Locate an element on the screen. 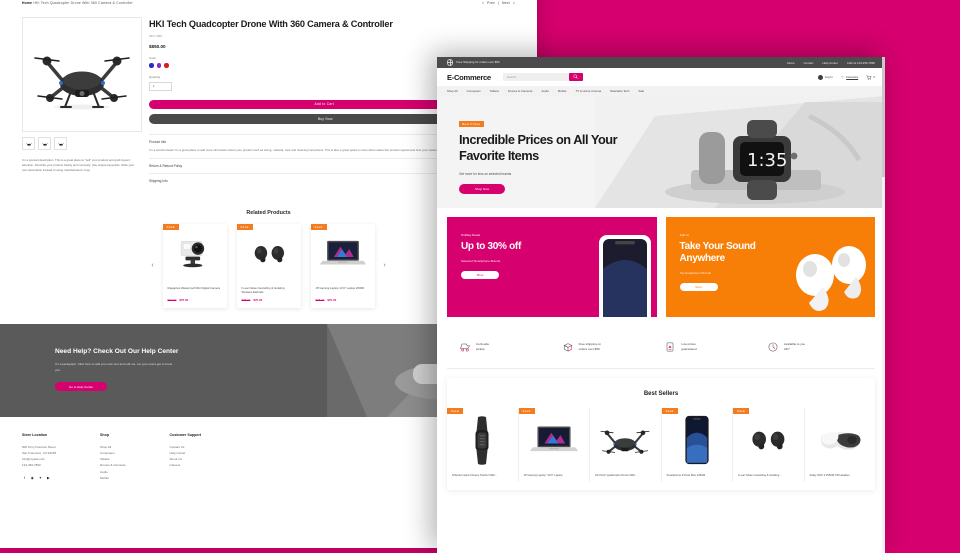 This screenshot has height=553, width=960. hero-badge: Best Prices is located at coordinates (471, 124).